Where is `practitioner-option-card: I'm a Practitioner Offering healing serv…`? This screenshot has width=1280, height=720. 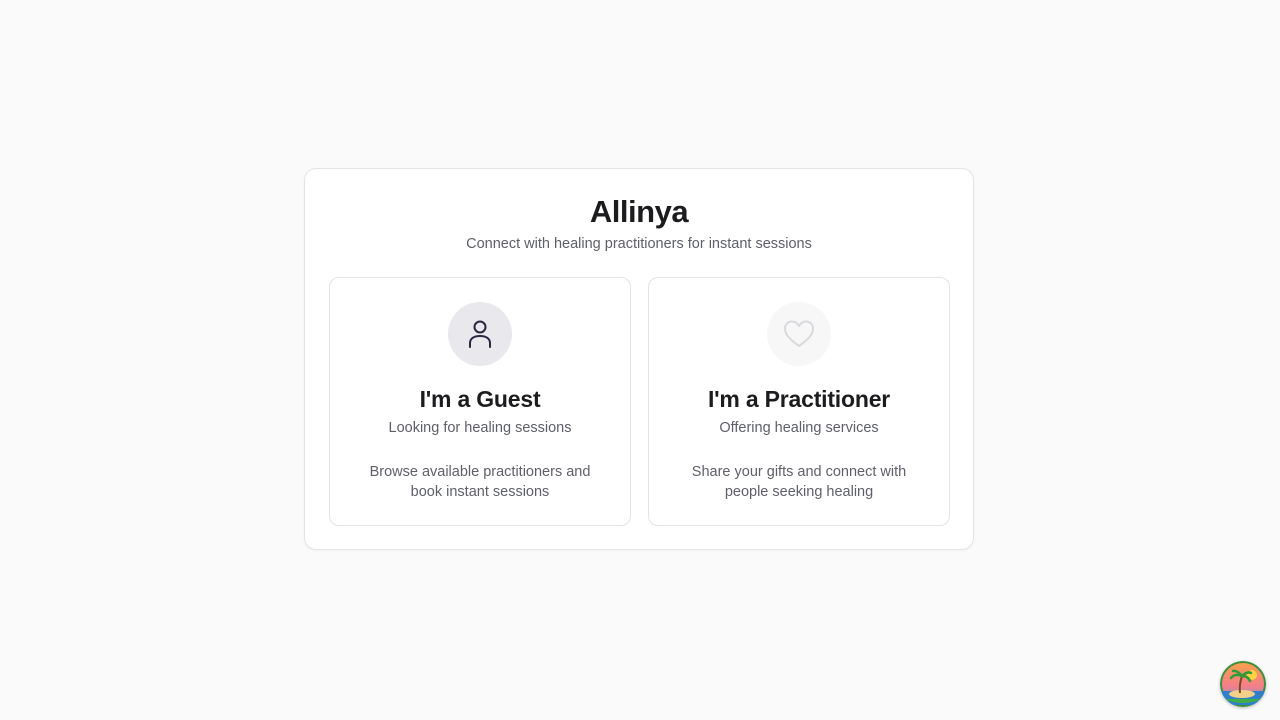 practitioner-option-card: I'm a Practitioner Offering healing serv… is located at coordinates (799, 401).